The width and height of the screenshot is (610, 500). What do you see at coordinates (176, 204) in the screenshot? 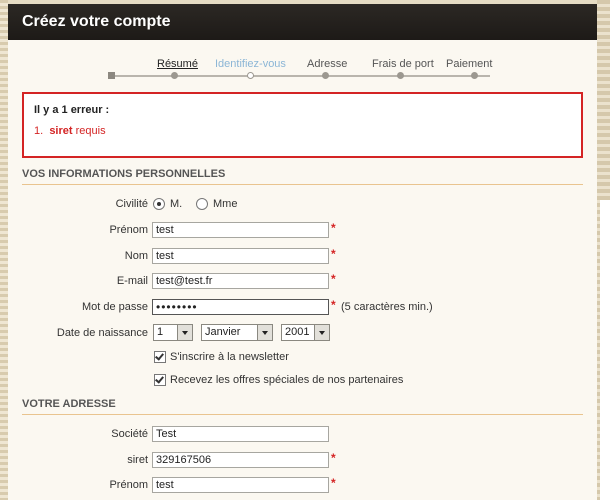
I see `civility-label-m: M.` at bounding box center [176, 204].